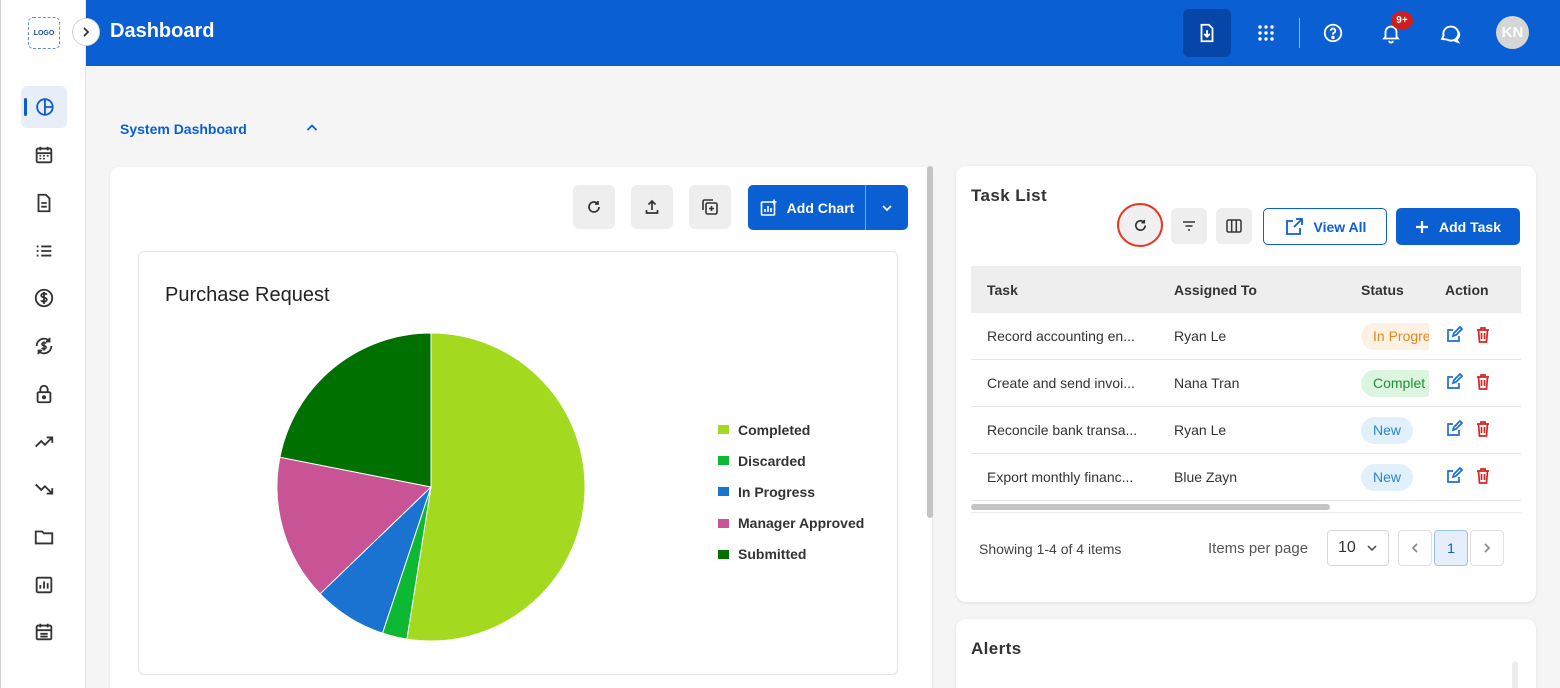 The image size is (1560, 688). I want to click on sidebar-expand-button, so click(86, 32).